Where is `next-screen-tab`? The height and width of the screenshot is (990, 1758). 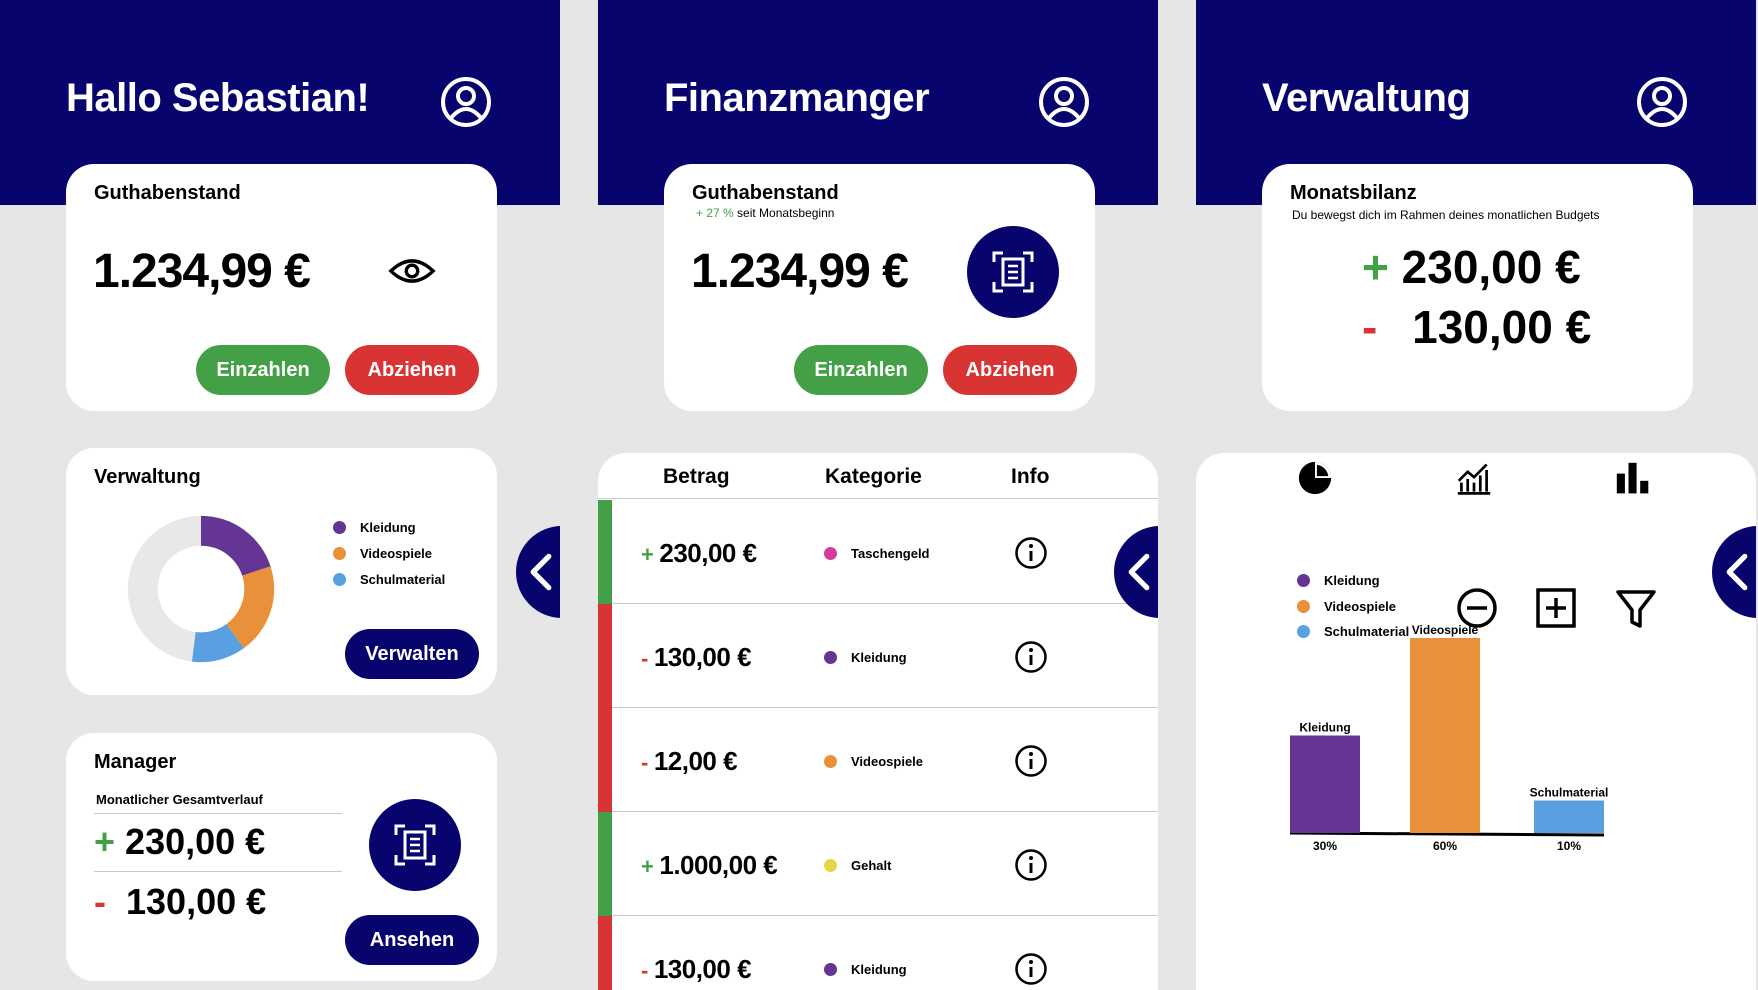 next-screen-tab is located at coordinates (538, 572).